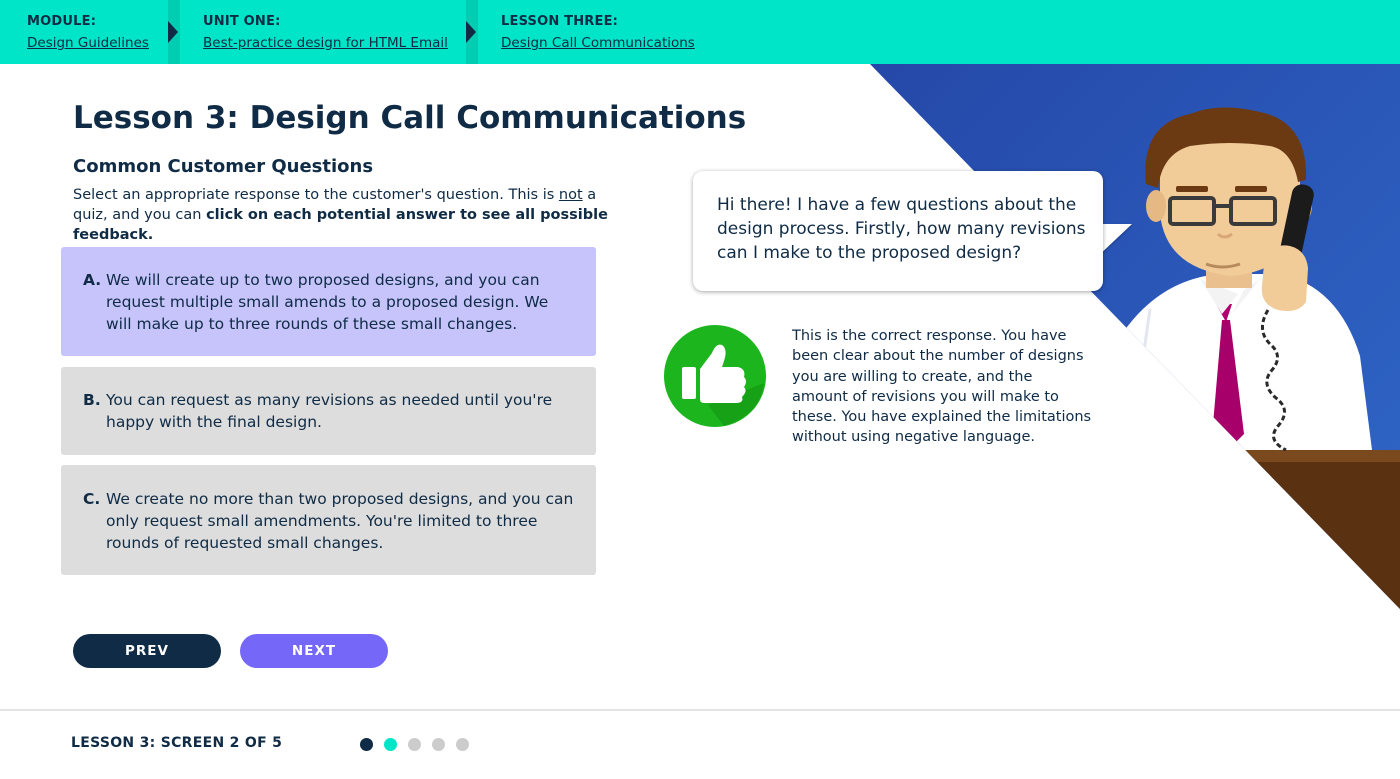 The height and width of the screenshot is (779, 1400). I want to click on page-title: Lesson 3: Design Call Communications, so click(410, 118).